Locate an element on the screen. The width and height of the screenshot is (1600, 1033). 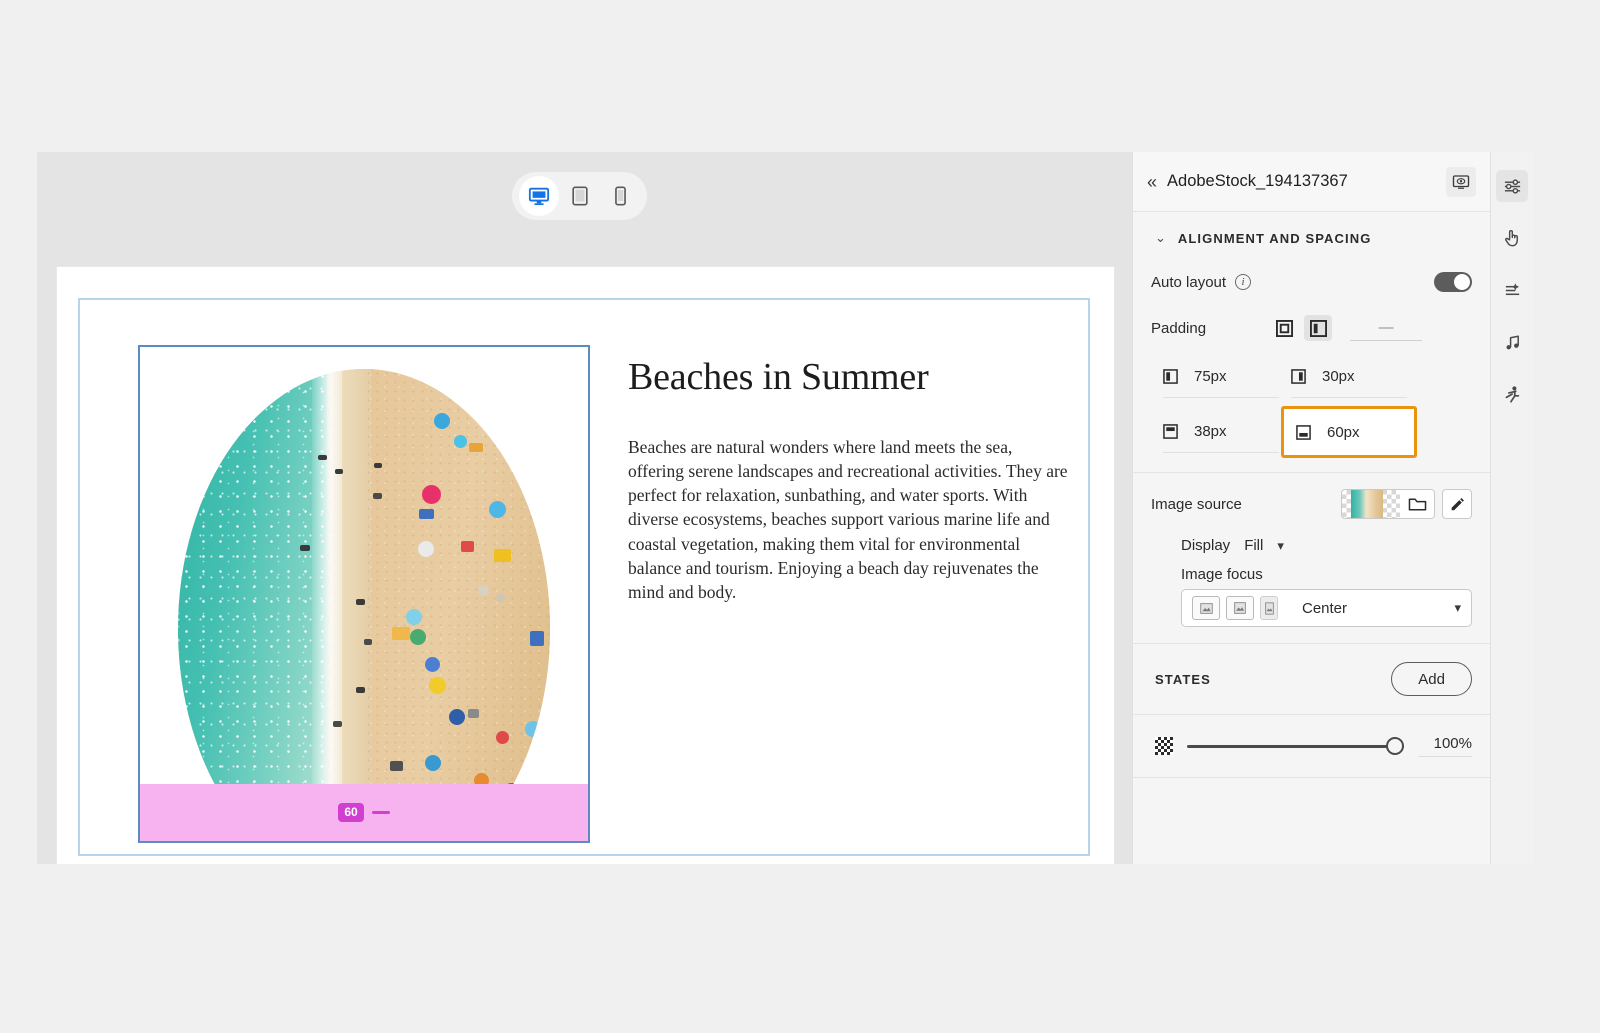
image-source-label: Image source is located at coordinates (1196, 504).